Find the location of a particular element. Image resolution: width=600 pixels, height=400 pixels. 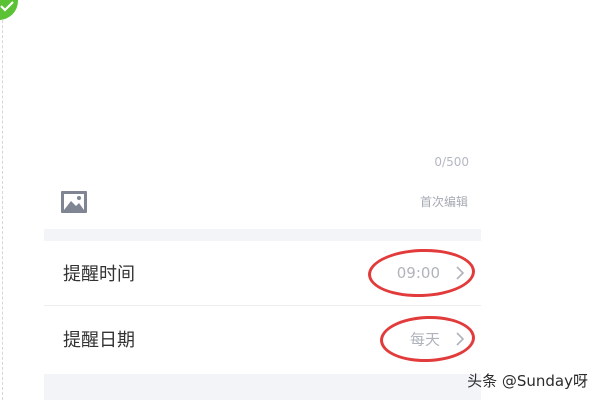

char-counter: 0/500 is located at coordinates (451, 162).